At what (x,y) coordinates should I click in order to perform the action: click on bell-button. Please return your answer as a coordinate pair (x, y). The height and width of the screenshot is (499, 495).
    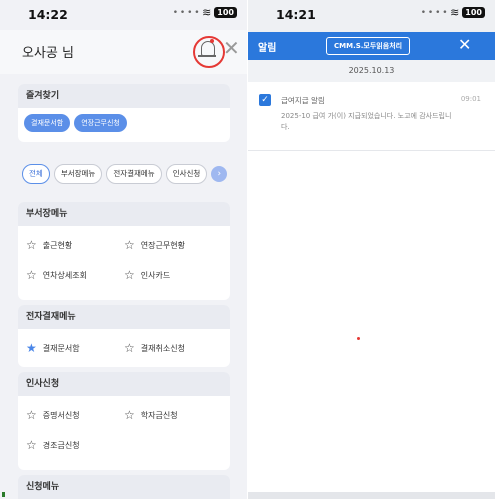
    Looking at the image, I should click on (209, 52).